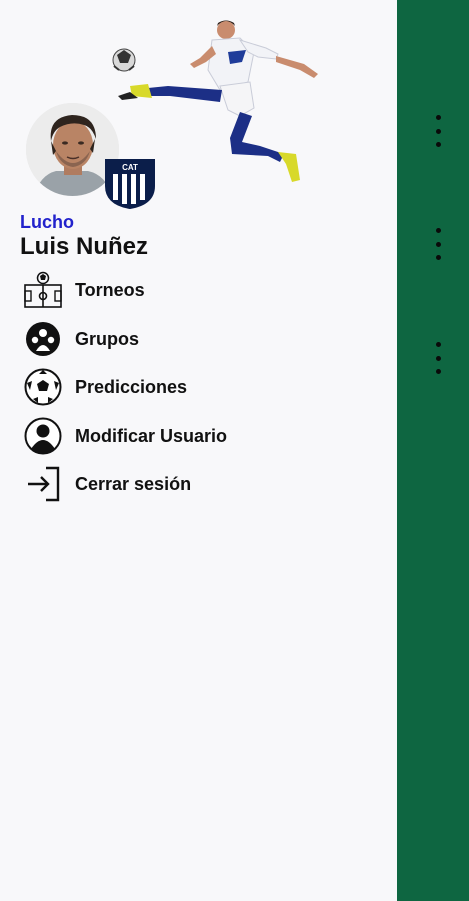 This screenshot has height=901, width=469. I want to click on ball-illustration, so click(124, 60).